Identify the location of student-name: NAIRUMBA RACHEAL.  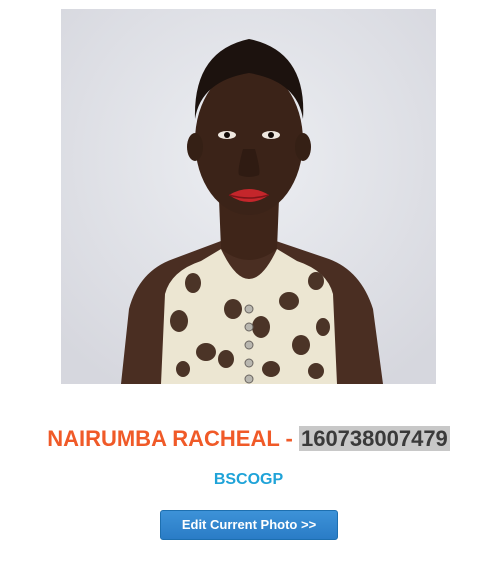
(163, 438).